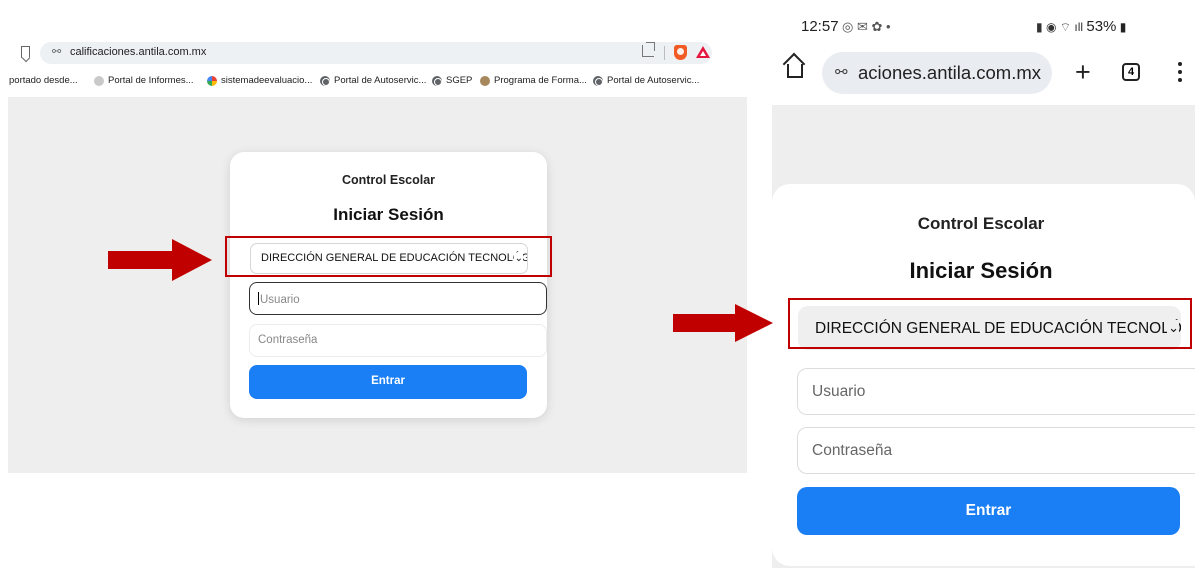 This screenshot has width=1195, height=569. What do you see at coordinates (25, 52) in the screenshot?
I see `bookmark-icon` at bounding box center [25, 52].